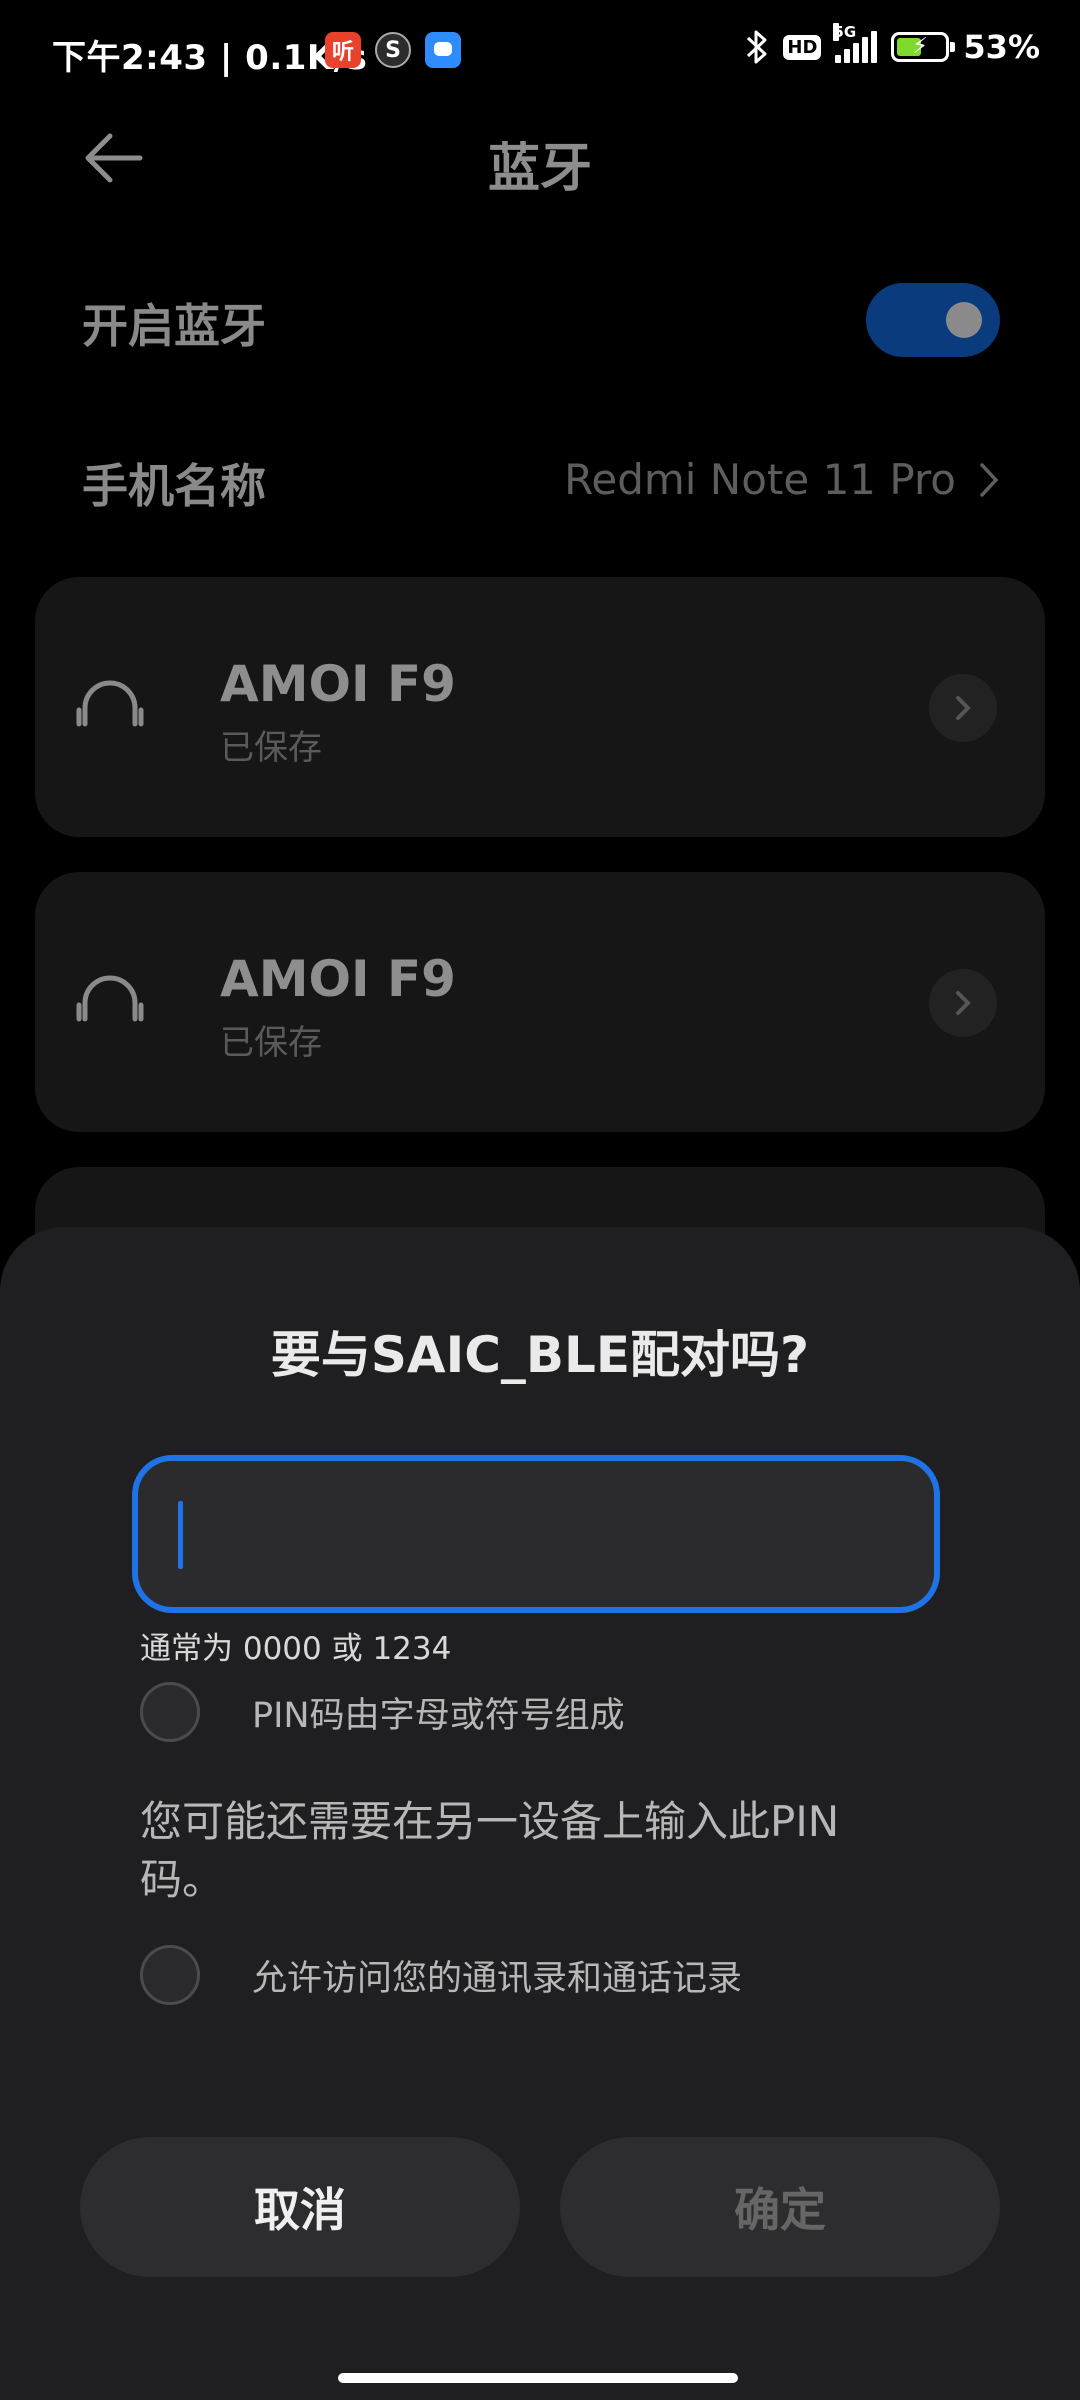 The width and height of the screenshot is (1080, 2400). I want to click on s-app-icon: S, so click(393, 50).